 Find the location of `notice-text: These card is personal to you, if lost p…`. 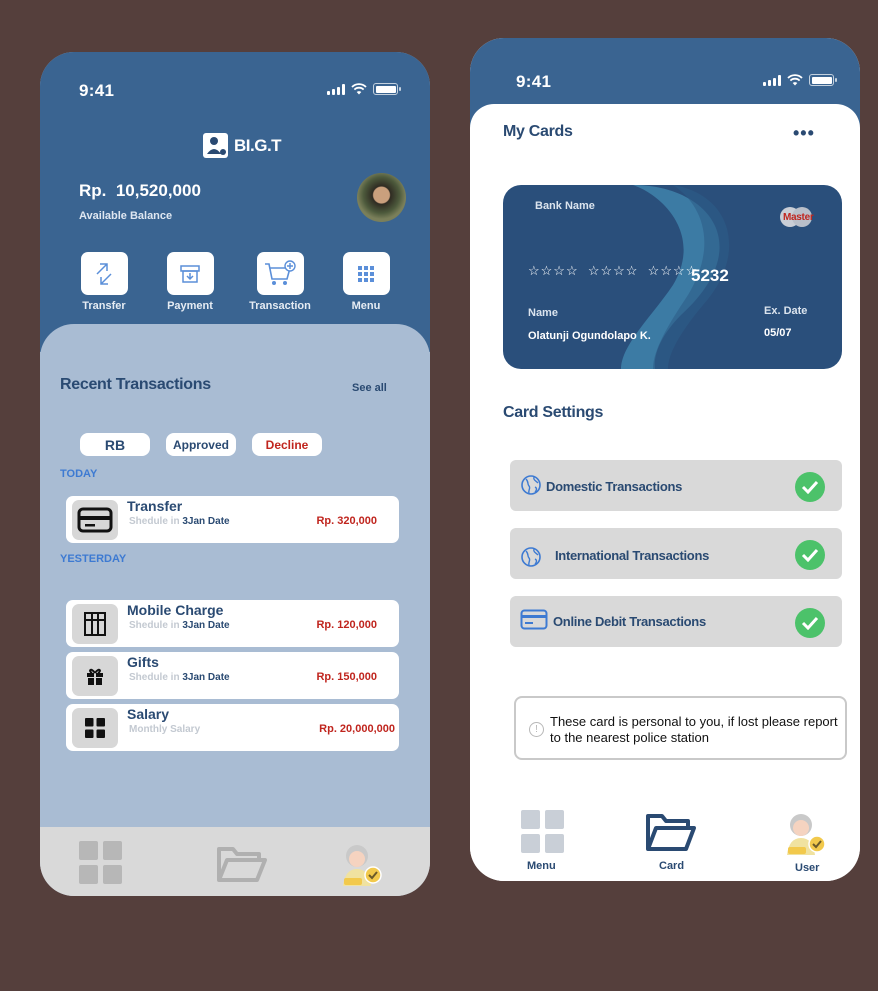

notice-text: These card is personal to you, if lost p… is located at coordinates (694, 729).